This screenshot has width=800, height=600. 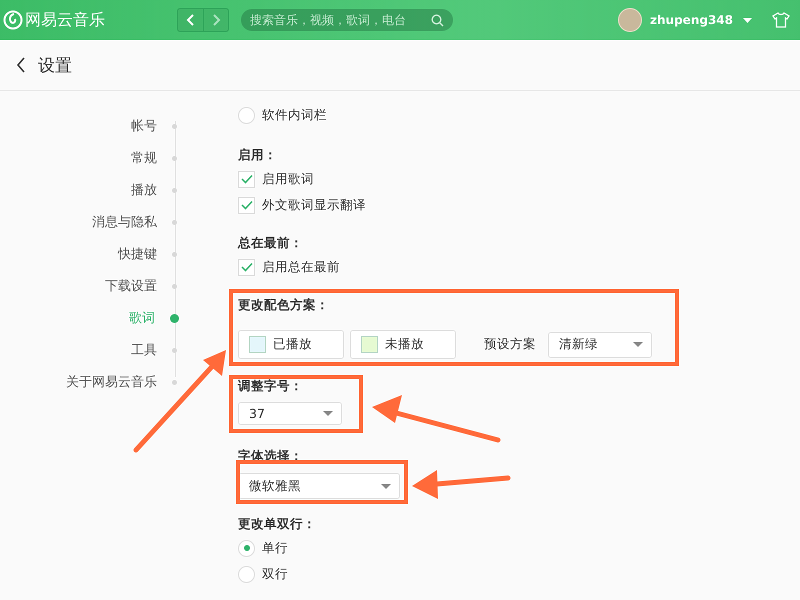 What do you see at coordinates (284, 305) in the screenshot?
I see `section-title: 更改配色方案：` at bounding box center [284, 305].